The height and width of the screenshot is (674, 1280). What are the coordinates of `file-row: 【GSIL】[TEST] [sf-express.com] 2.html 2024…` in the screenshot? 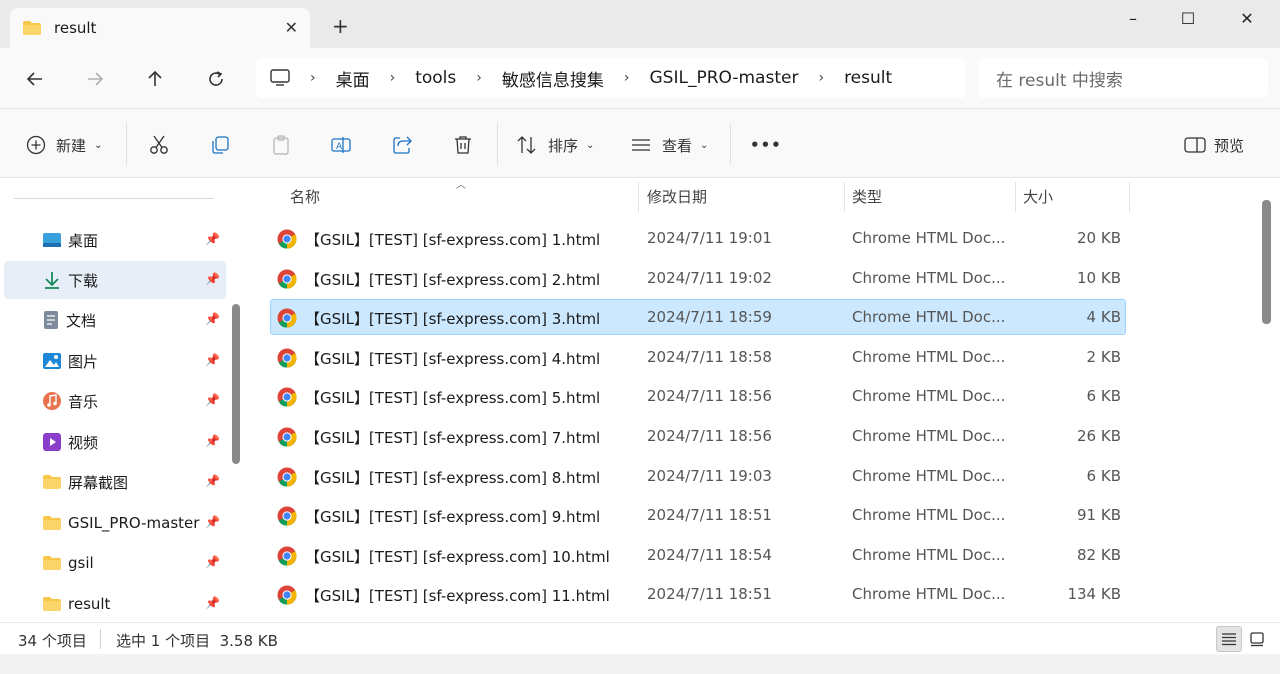 It's located at (698, 278).